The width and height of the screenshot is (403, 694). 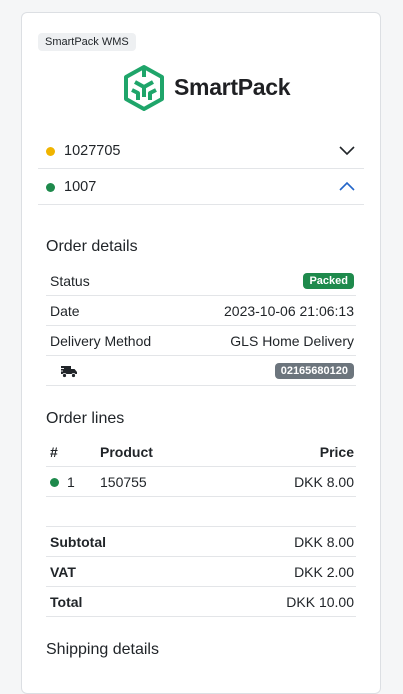 What do you see at coordinates (87, 42) in the screenshot?
I see `app-badge: SmartPack WMS` at bounding box center [87, 42].